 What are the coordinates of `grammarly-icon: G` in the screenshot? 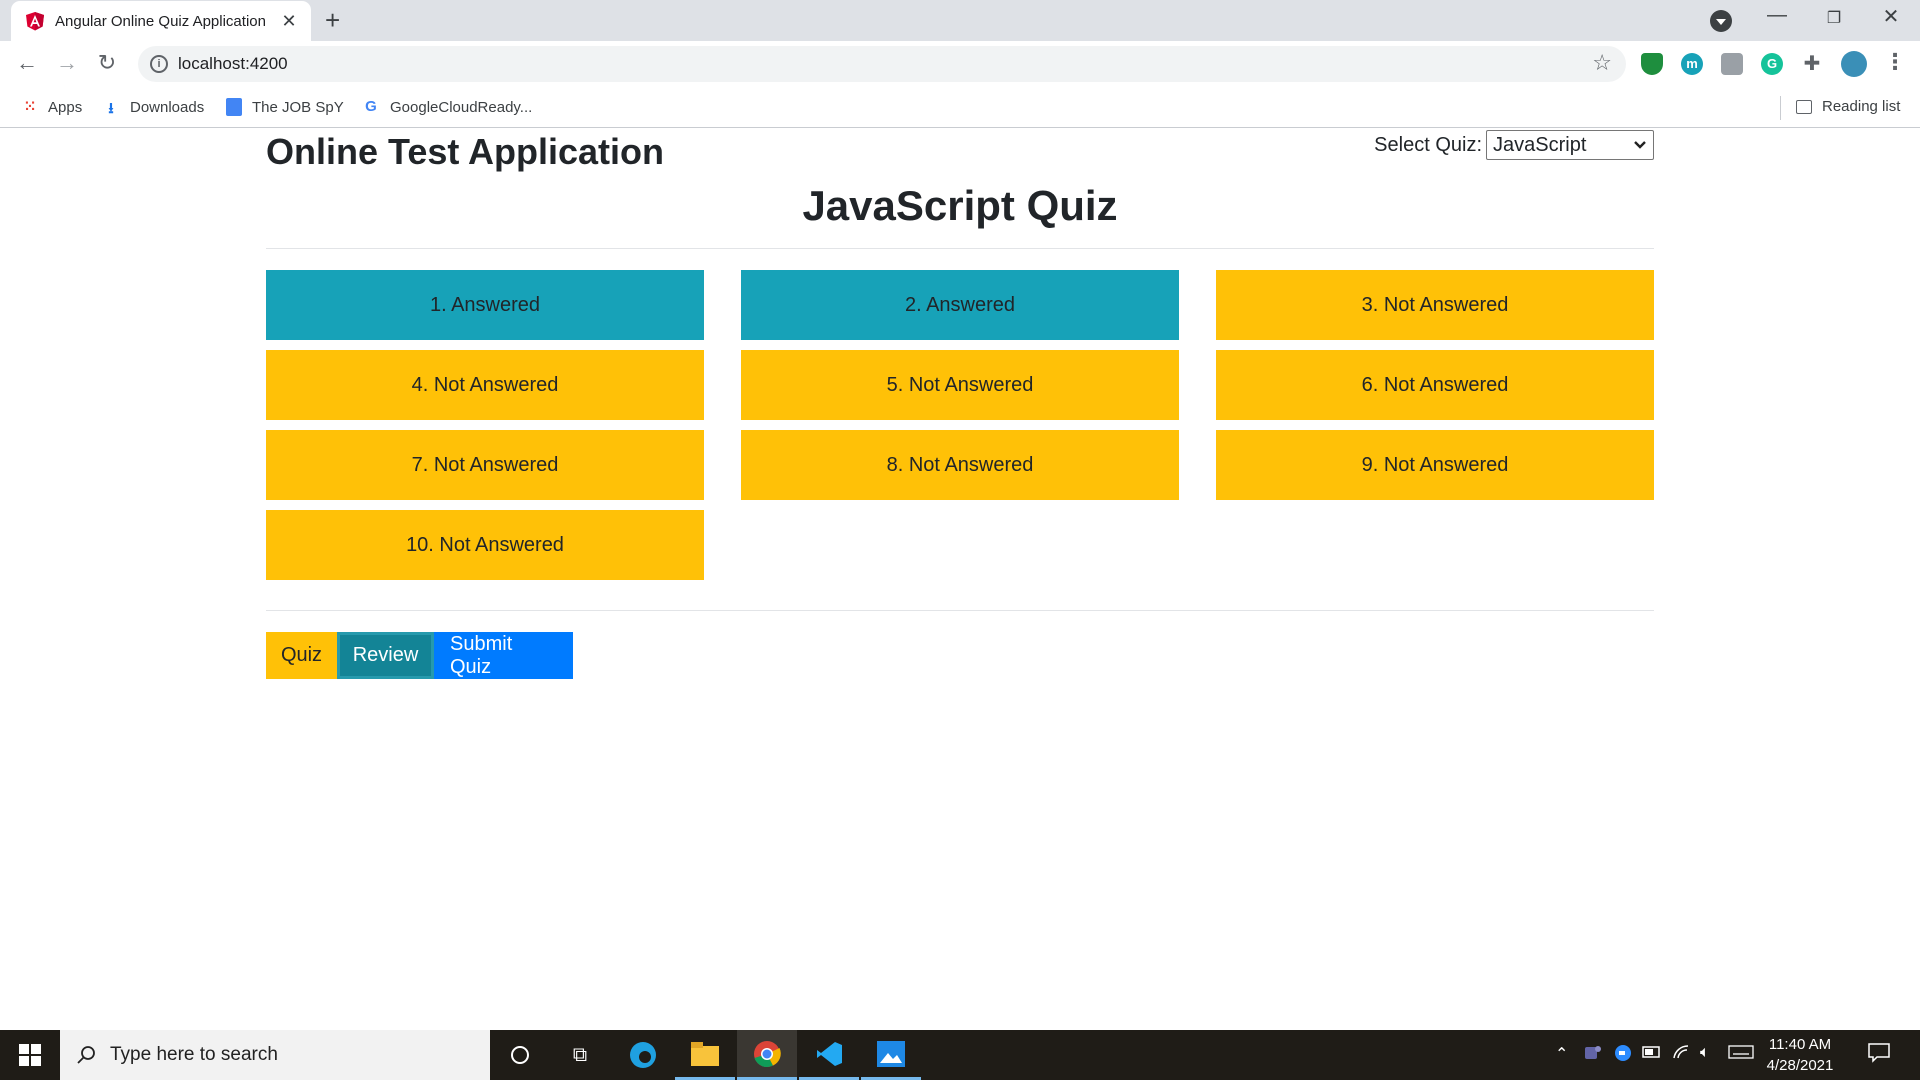 It's located at (1772, 64).